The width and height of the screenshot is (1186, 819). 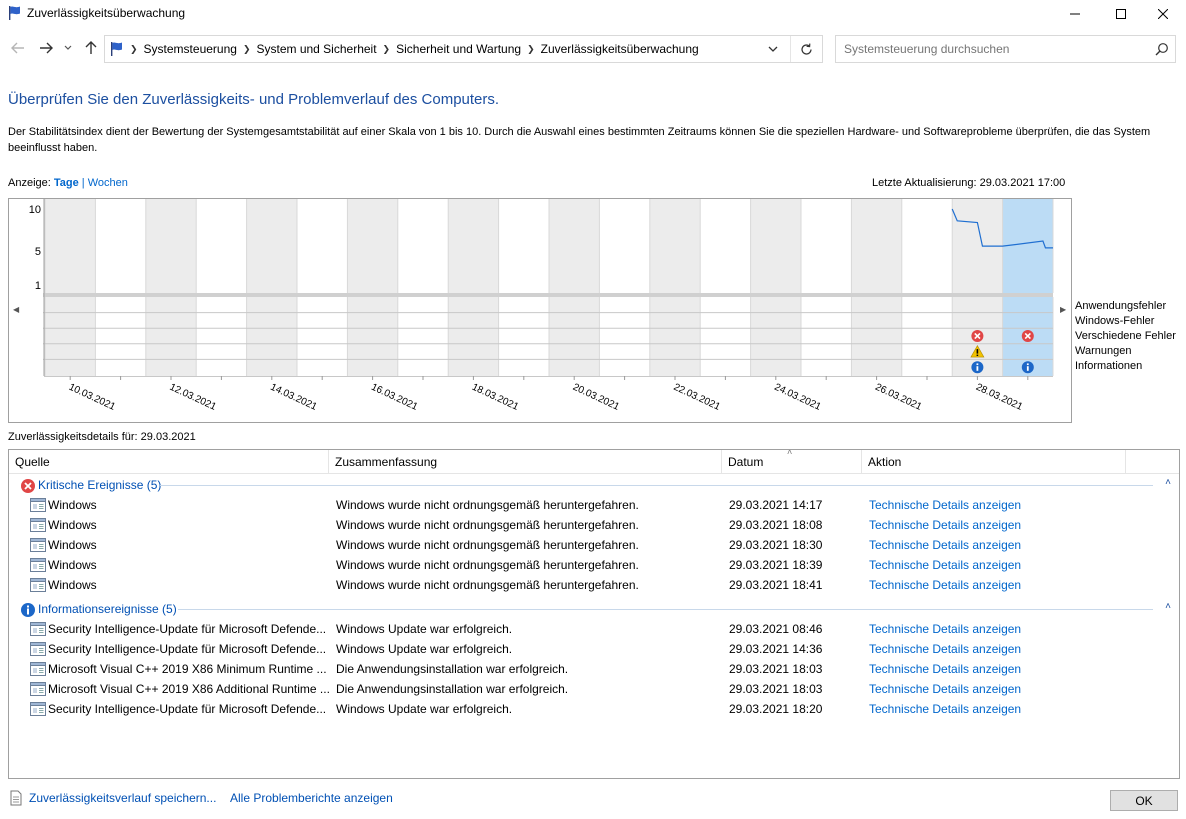 I want to click on chart-date-label: 12.03.2021, so click(x=193, y=397).